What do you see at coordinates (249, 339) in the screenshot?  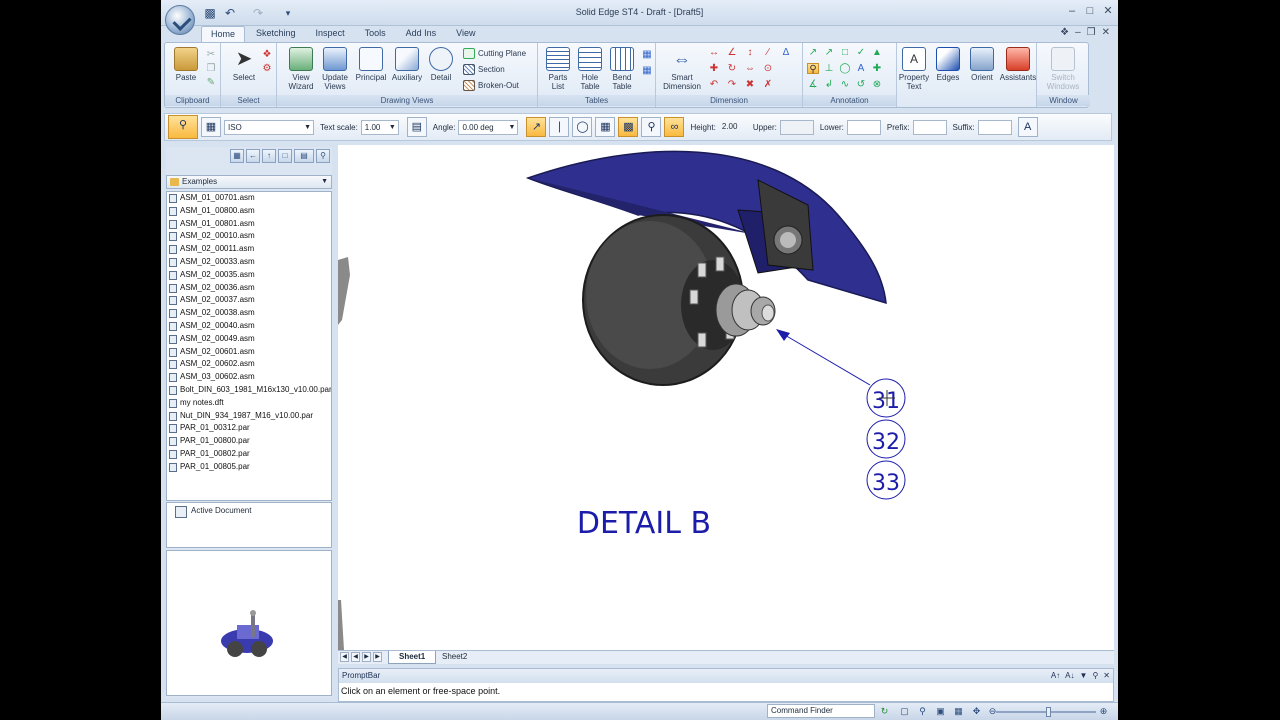 I see `file-list-item: ASM_02_00049.asm` at bounding box center [249, 339].